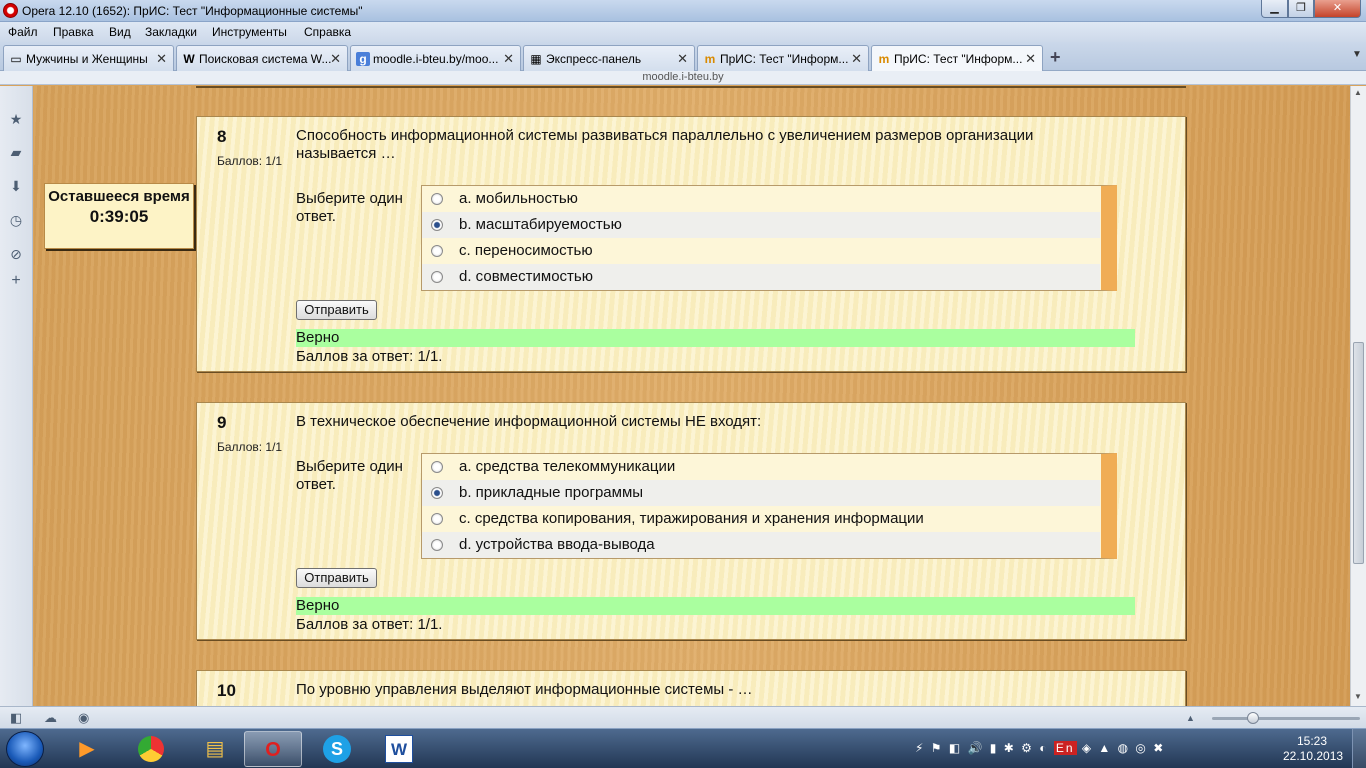  Describe the element at coordinates (761, 467) in the screenshot. I see `answer-option-a: a. средства телекоммуникации` at that location.